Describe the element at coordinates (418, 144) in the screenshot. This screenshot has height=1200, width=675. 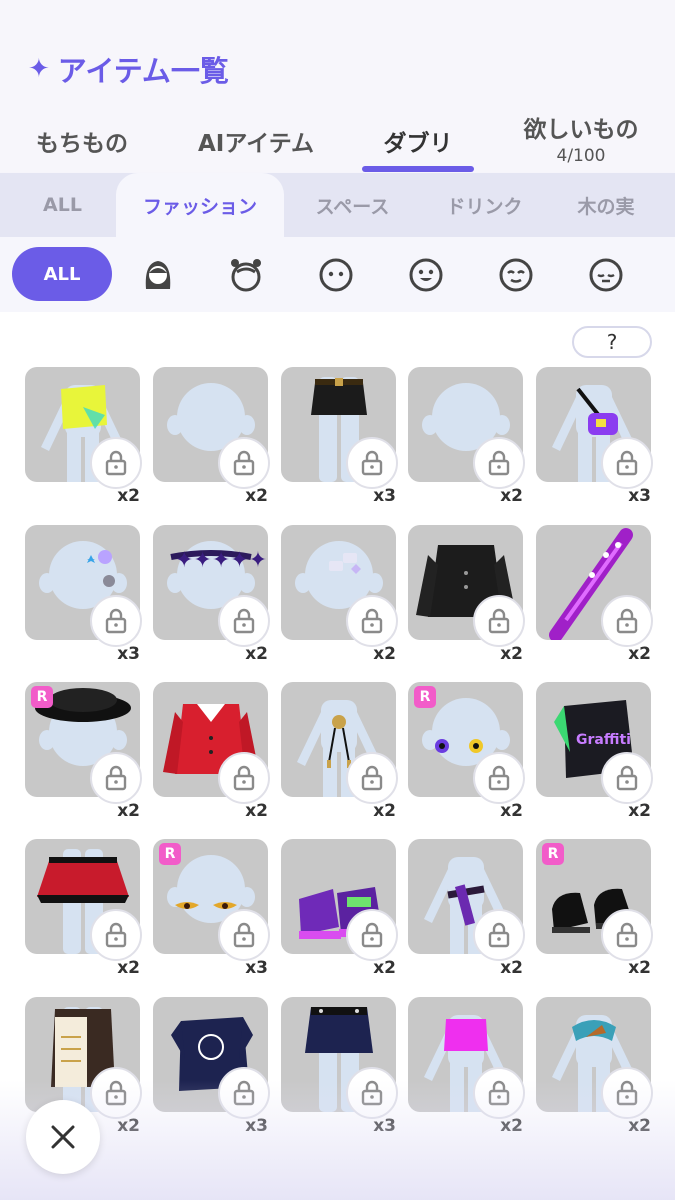
I see `tab-label: ダブリ` at that location.